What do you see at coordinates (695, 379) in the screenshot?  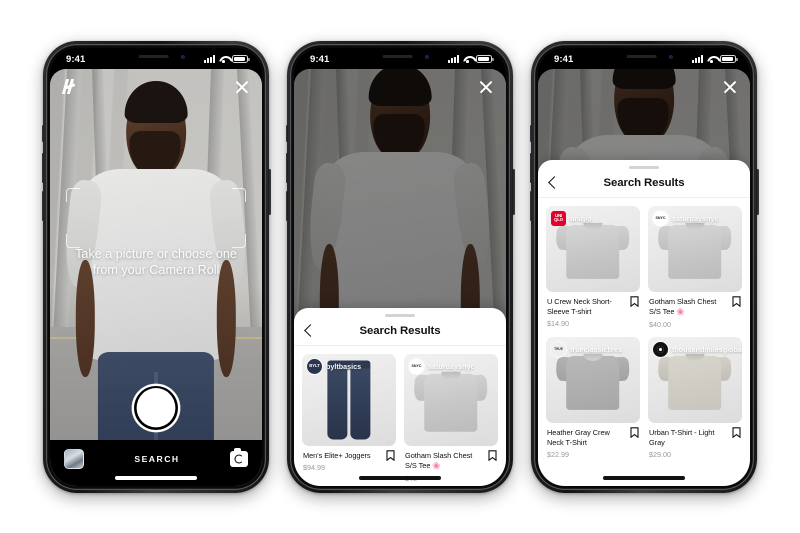 I see `product-image: thousandmilesglobal` at bounding box center [695, 379].